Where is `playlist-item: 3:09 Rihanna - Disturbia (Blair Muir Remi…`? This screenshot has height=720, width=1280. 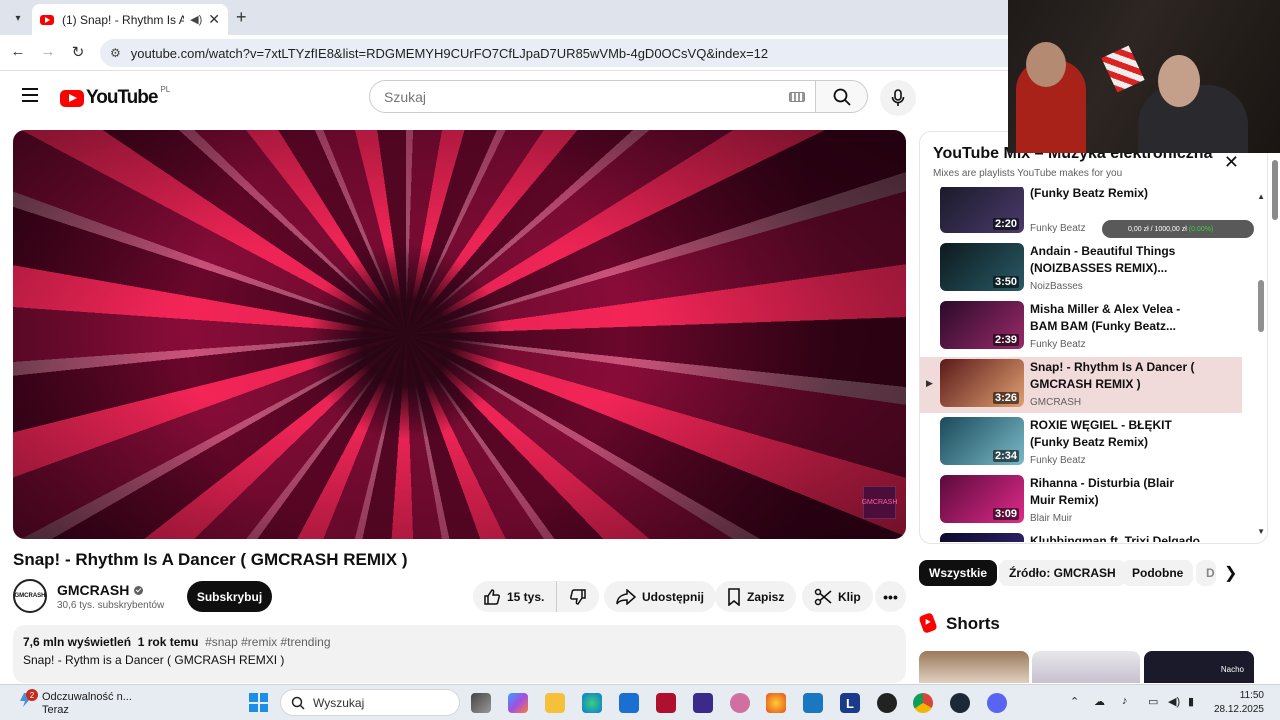 playlist-item: 3:09 Rihanna - Disturbia (Blair Muir Remi… is located at coordinates (1081, 501).